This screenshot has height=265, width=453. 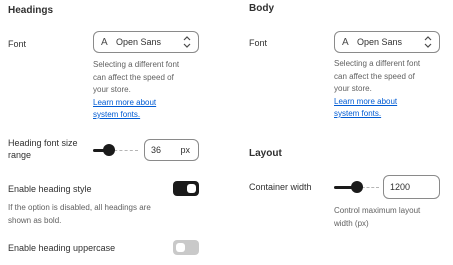 I want to click on heading-size-label: Heading font size range, so click(x=43, y=149).